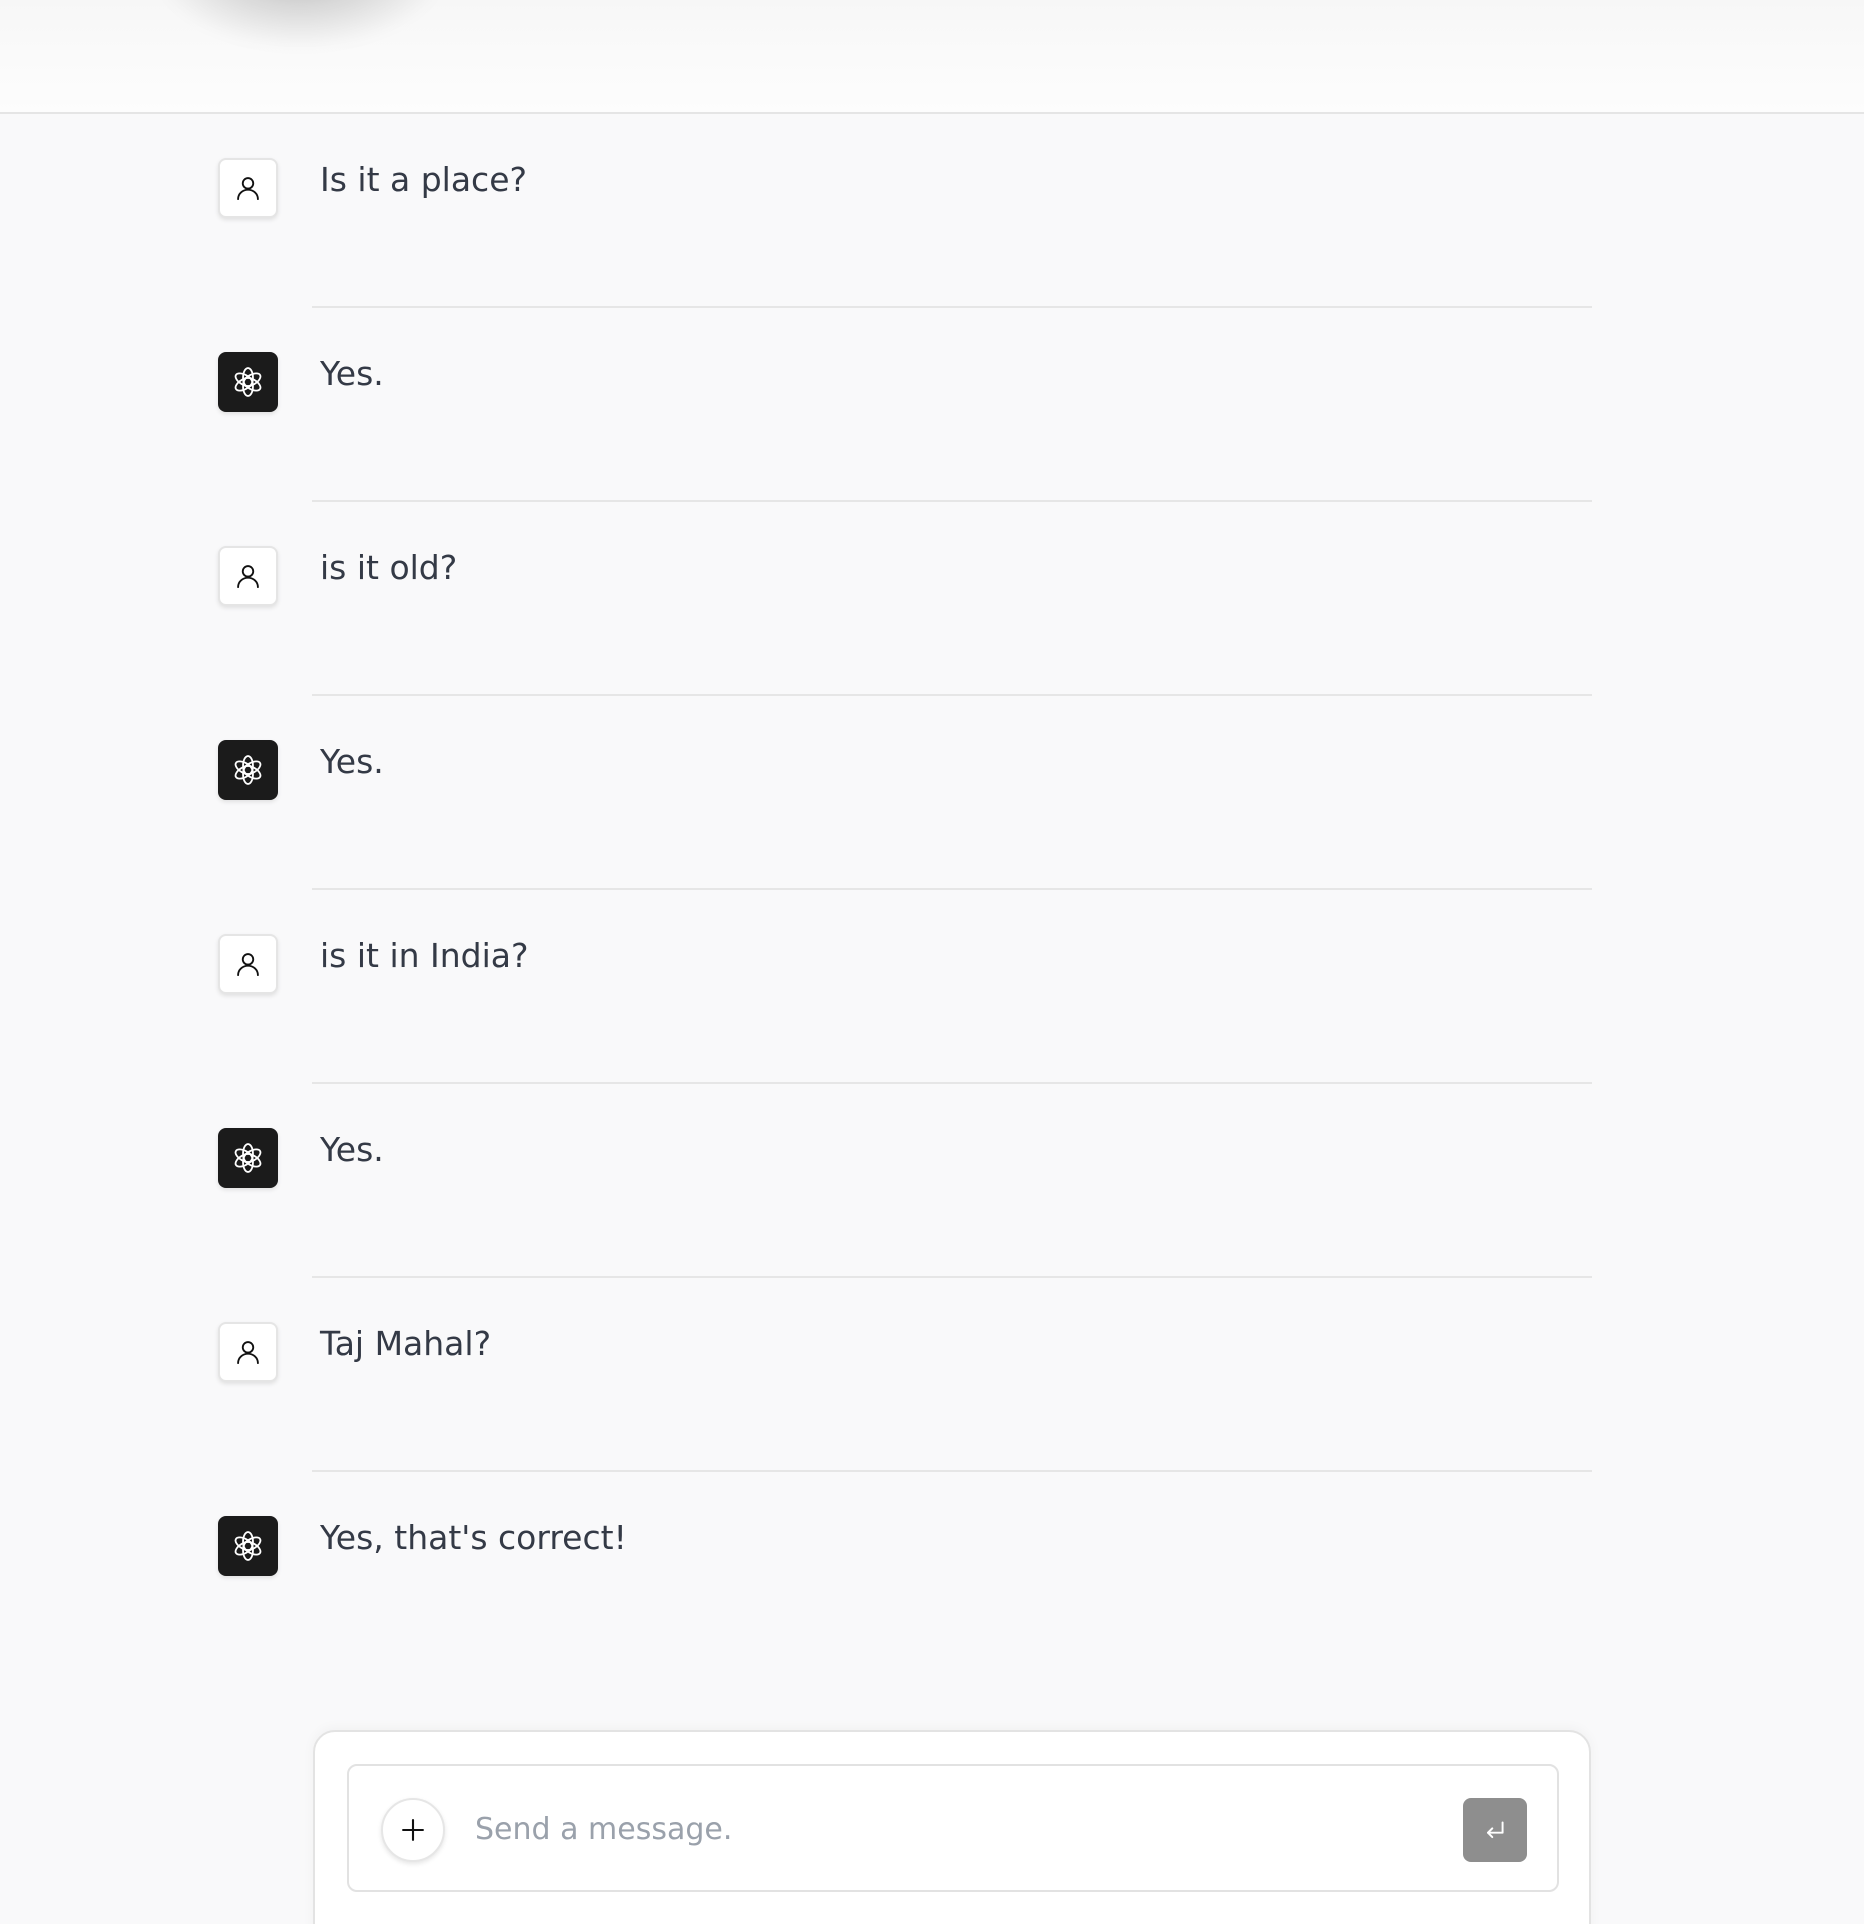 Image resolution: width=1864 pixels, height=1924 pixels. Describe the element at coordinates (473, 1537) in the screenshot. I see `message-text: Yes, that's correct!` at that location.